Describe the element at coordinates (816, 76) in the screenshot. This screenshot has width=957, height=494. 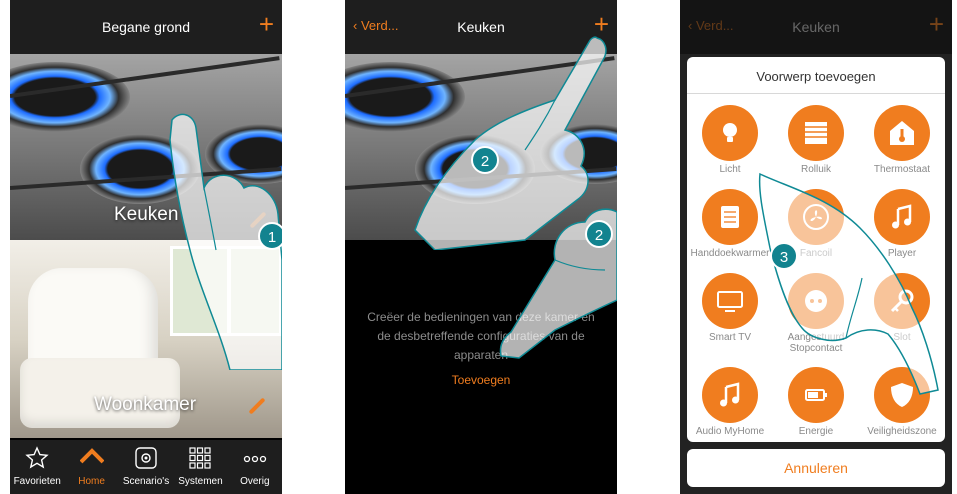
I see `dialog-title: Voorwerp toevoegen` at that location.